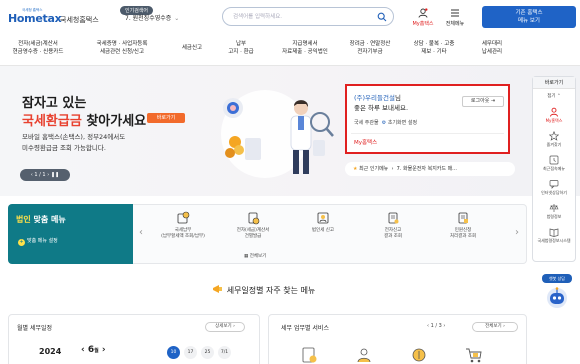 The height and width of the screenshot is (364, 580). What do you see at coordinates (225, 327) in the screenshot?
I see `monthly-schedule-more-button: 상세보기 ›` at bounding box center [225, 327].